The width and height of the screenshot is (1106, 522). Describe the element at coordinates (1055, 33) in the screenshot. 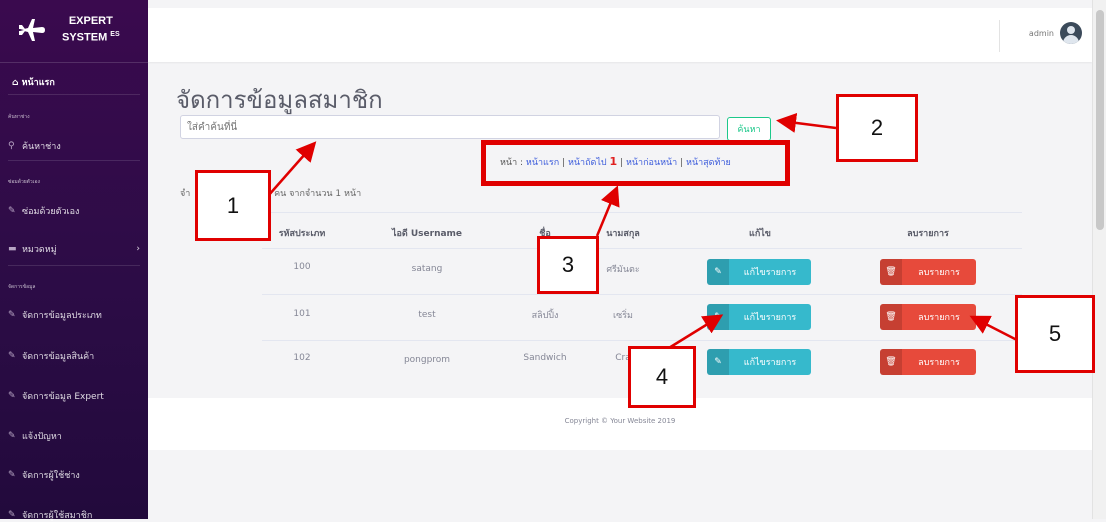

I see `user-menu: admin` at that location.